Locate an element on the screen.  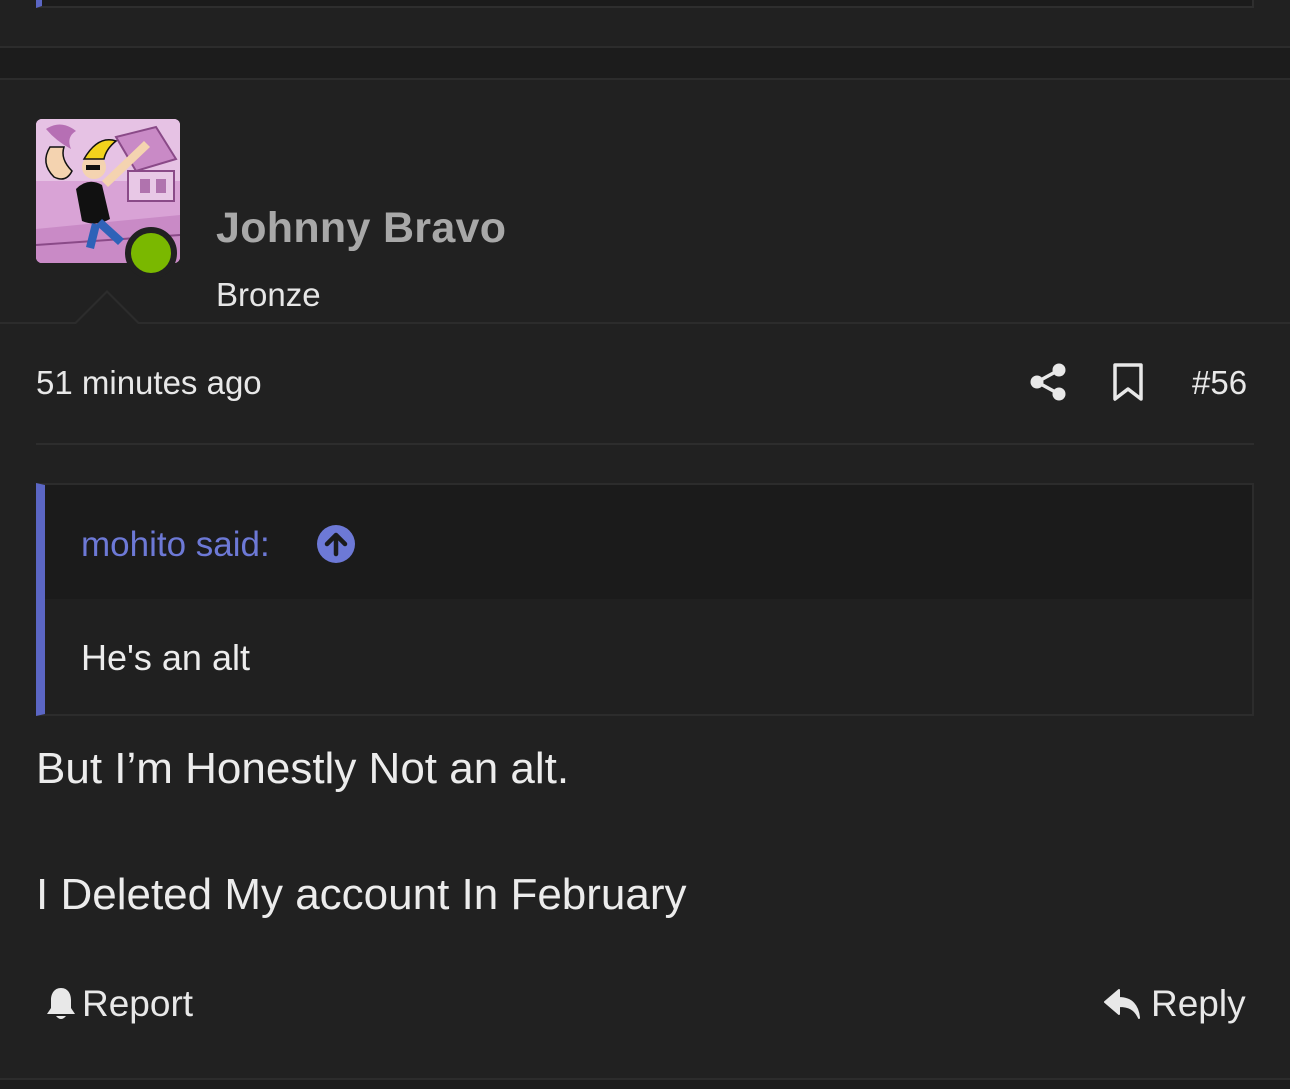
report-button: Report is located at coordinates (118, 1004).